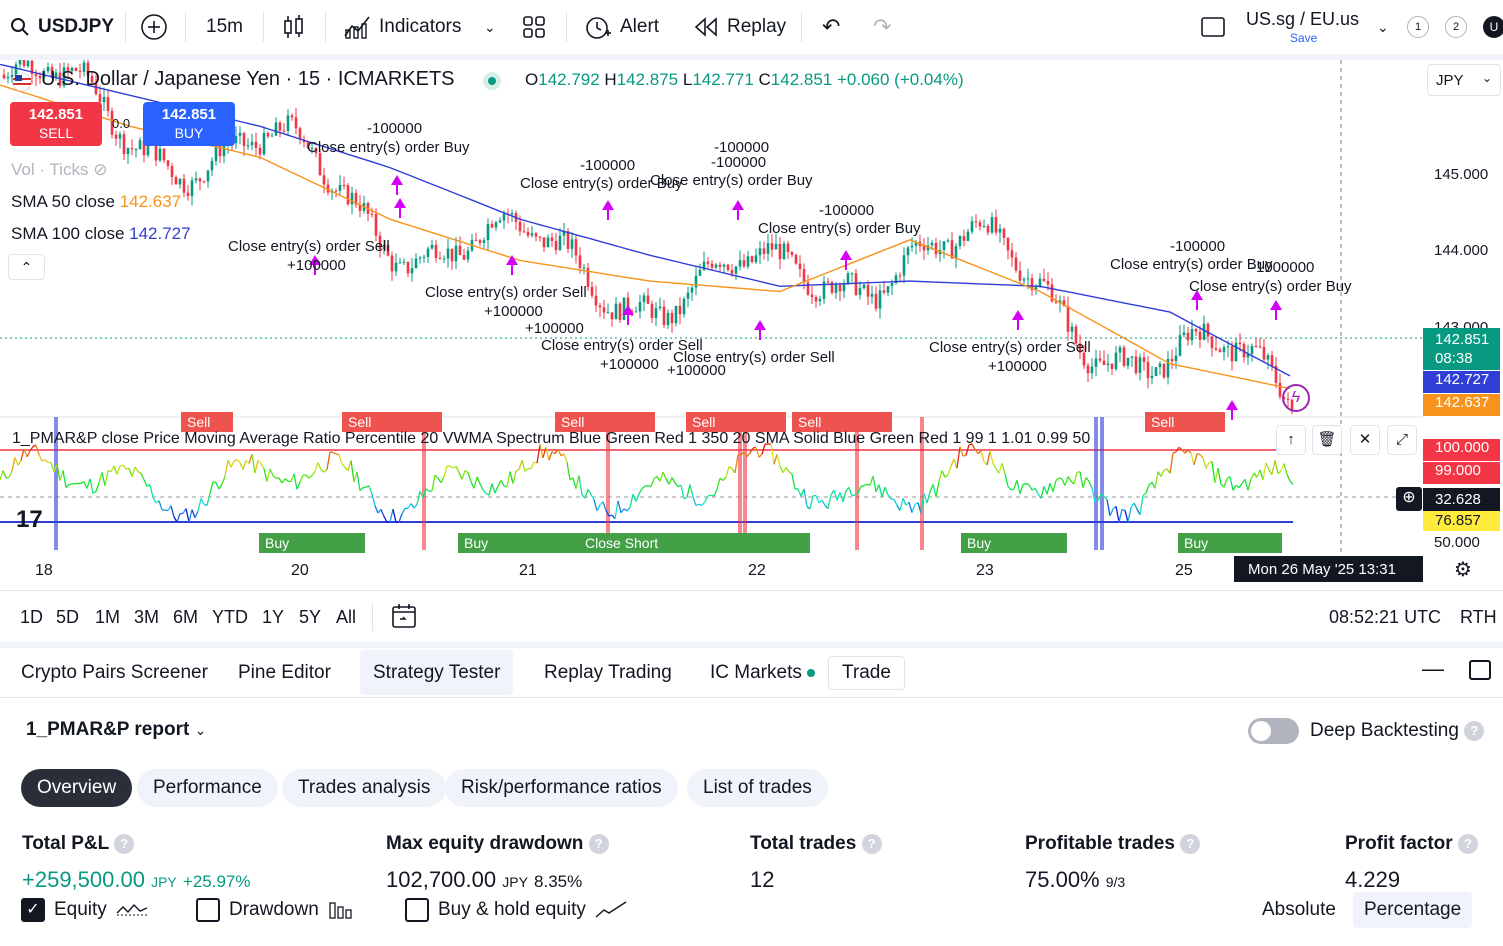  I want to click on symbol-search: USDJPY, so click(62, 27).